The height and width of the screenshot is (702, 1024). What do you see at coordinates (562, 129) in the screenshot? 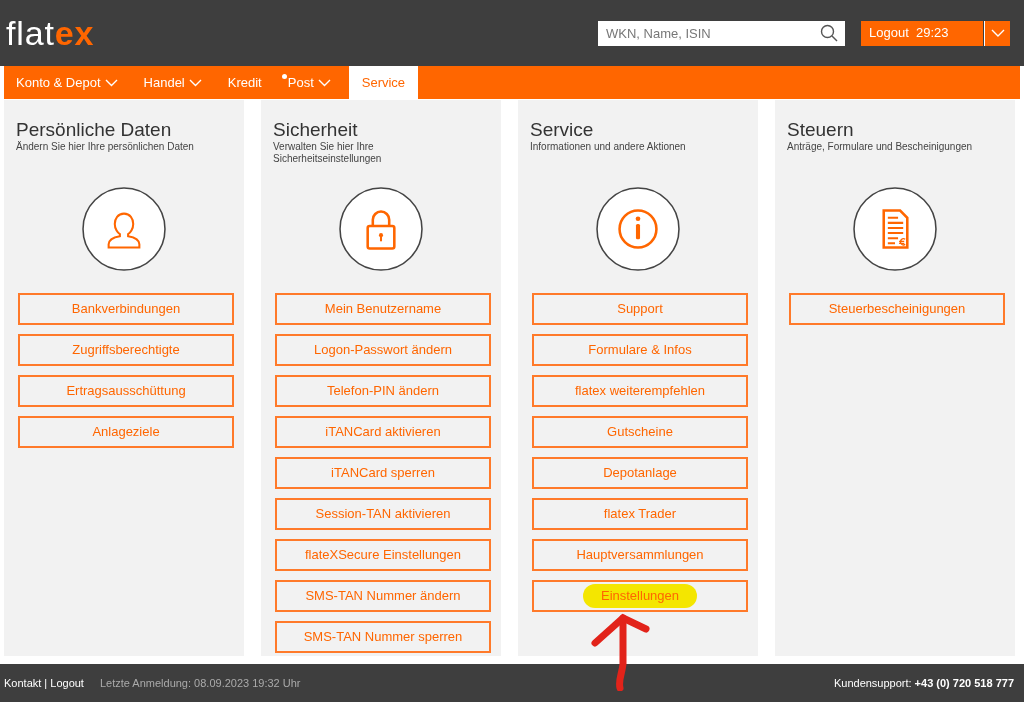
I see `card-title: Service` at bounding box center [562, 129].